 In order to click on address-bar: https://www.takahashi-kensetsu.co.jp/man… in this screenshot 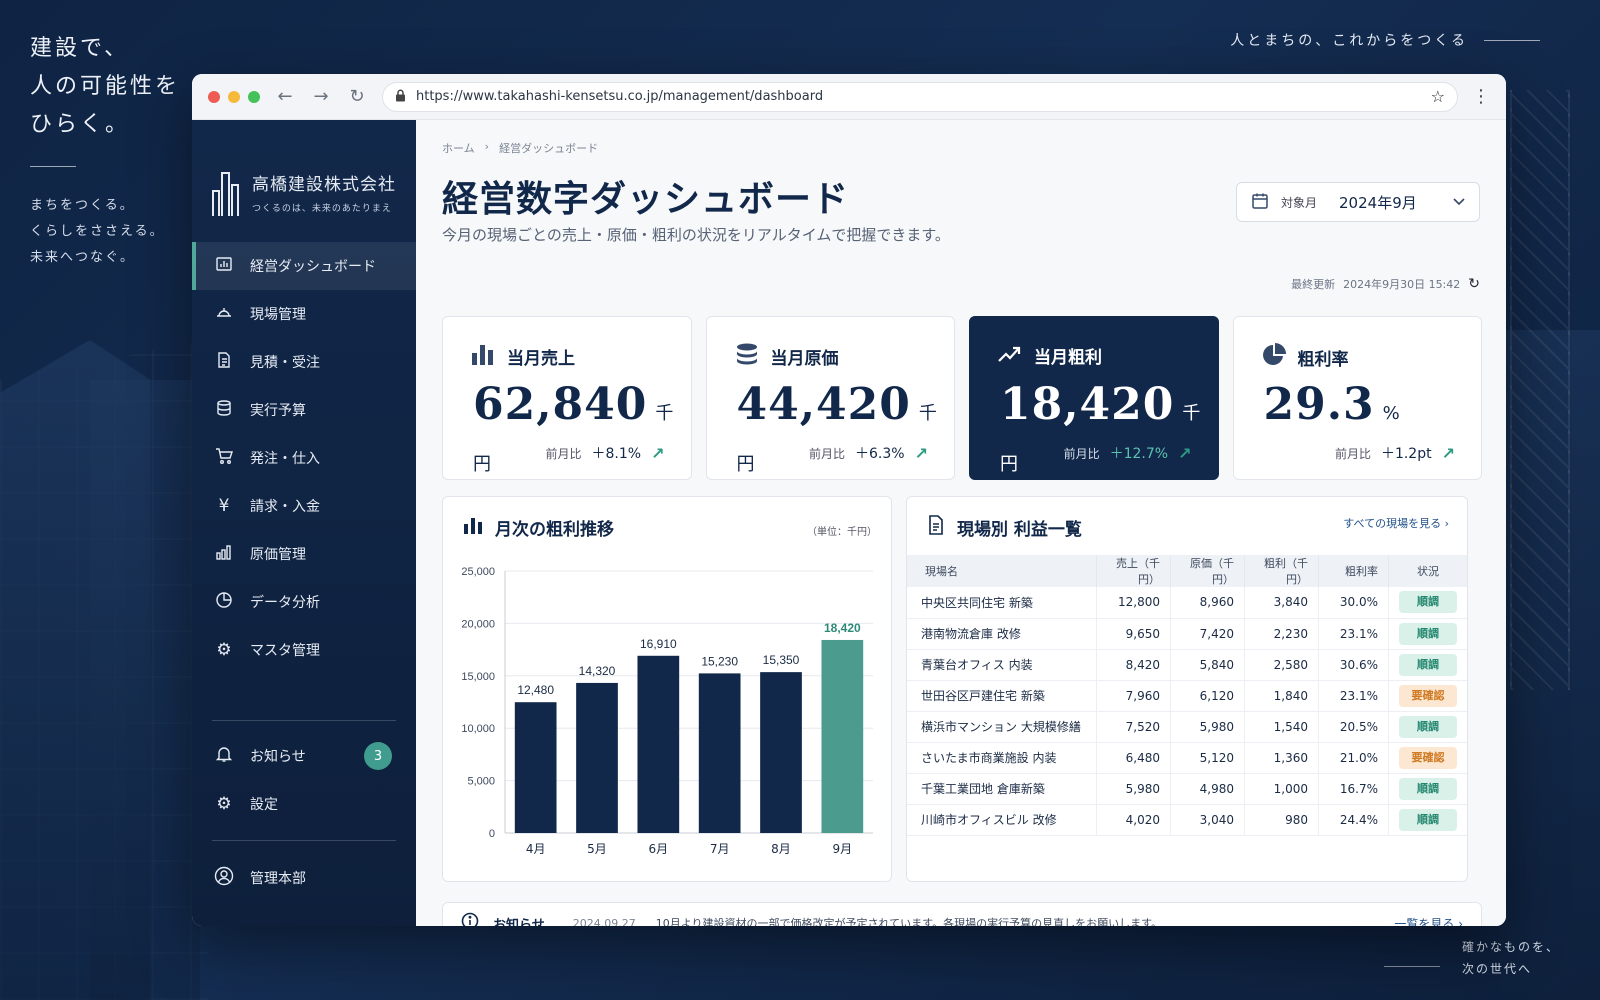, I will do `click(920, 96)`.